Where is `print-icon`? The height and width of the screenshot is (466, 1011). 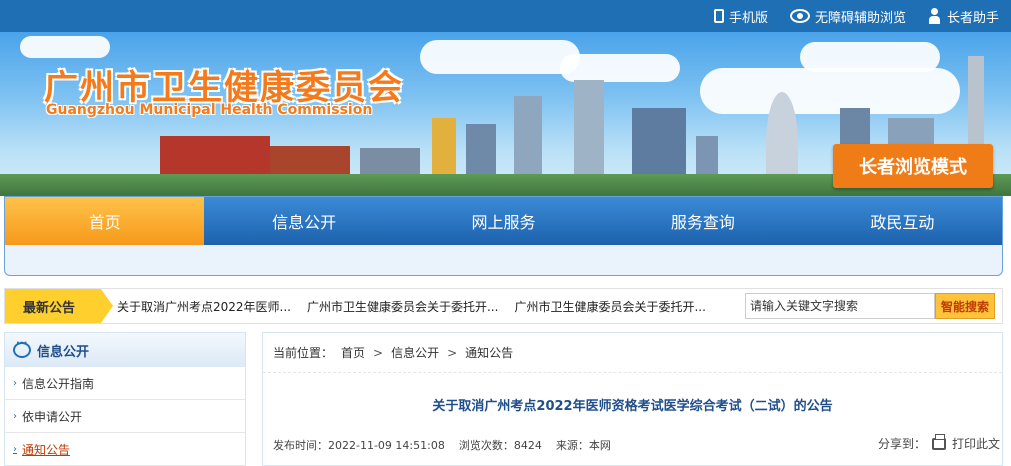
print-icon is located at coordinates (938, 441).